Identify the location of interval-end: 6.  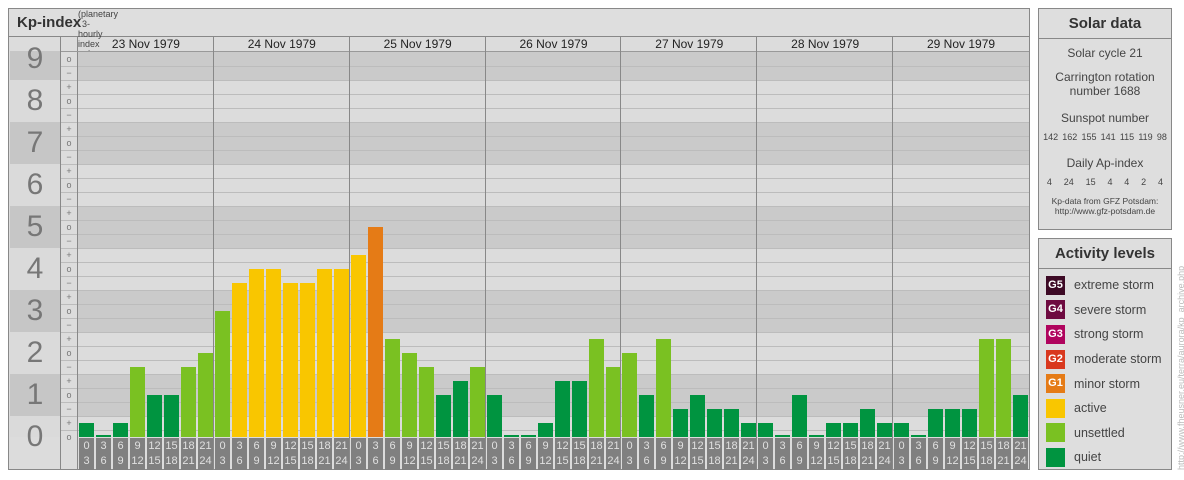
(646, 461).